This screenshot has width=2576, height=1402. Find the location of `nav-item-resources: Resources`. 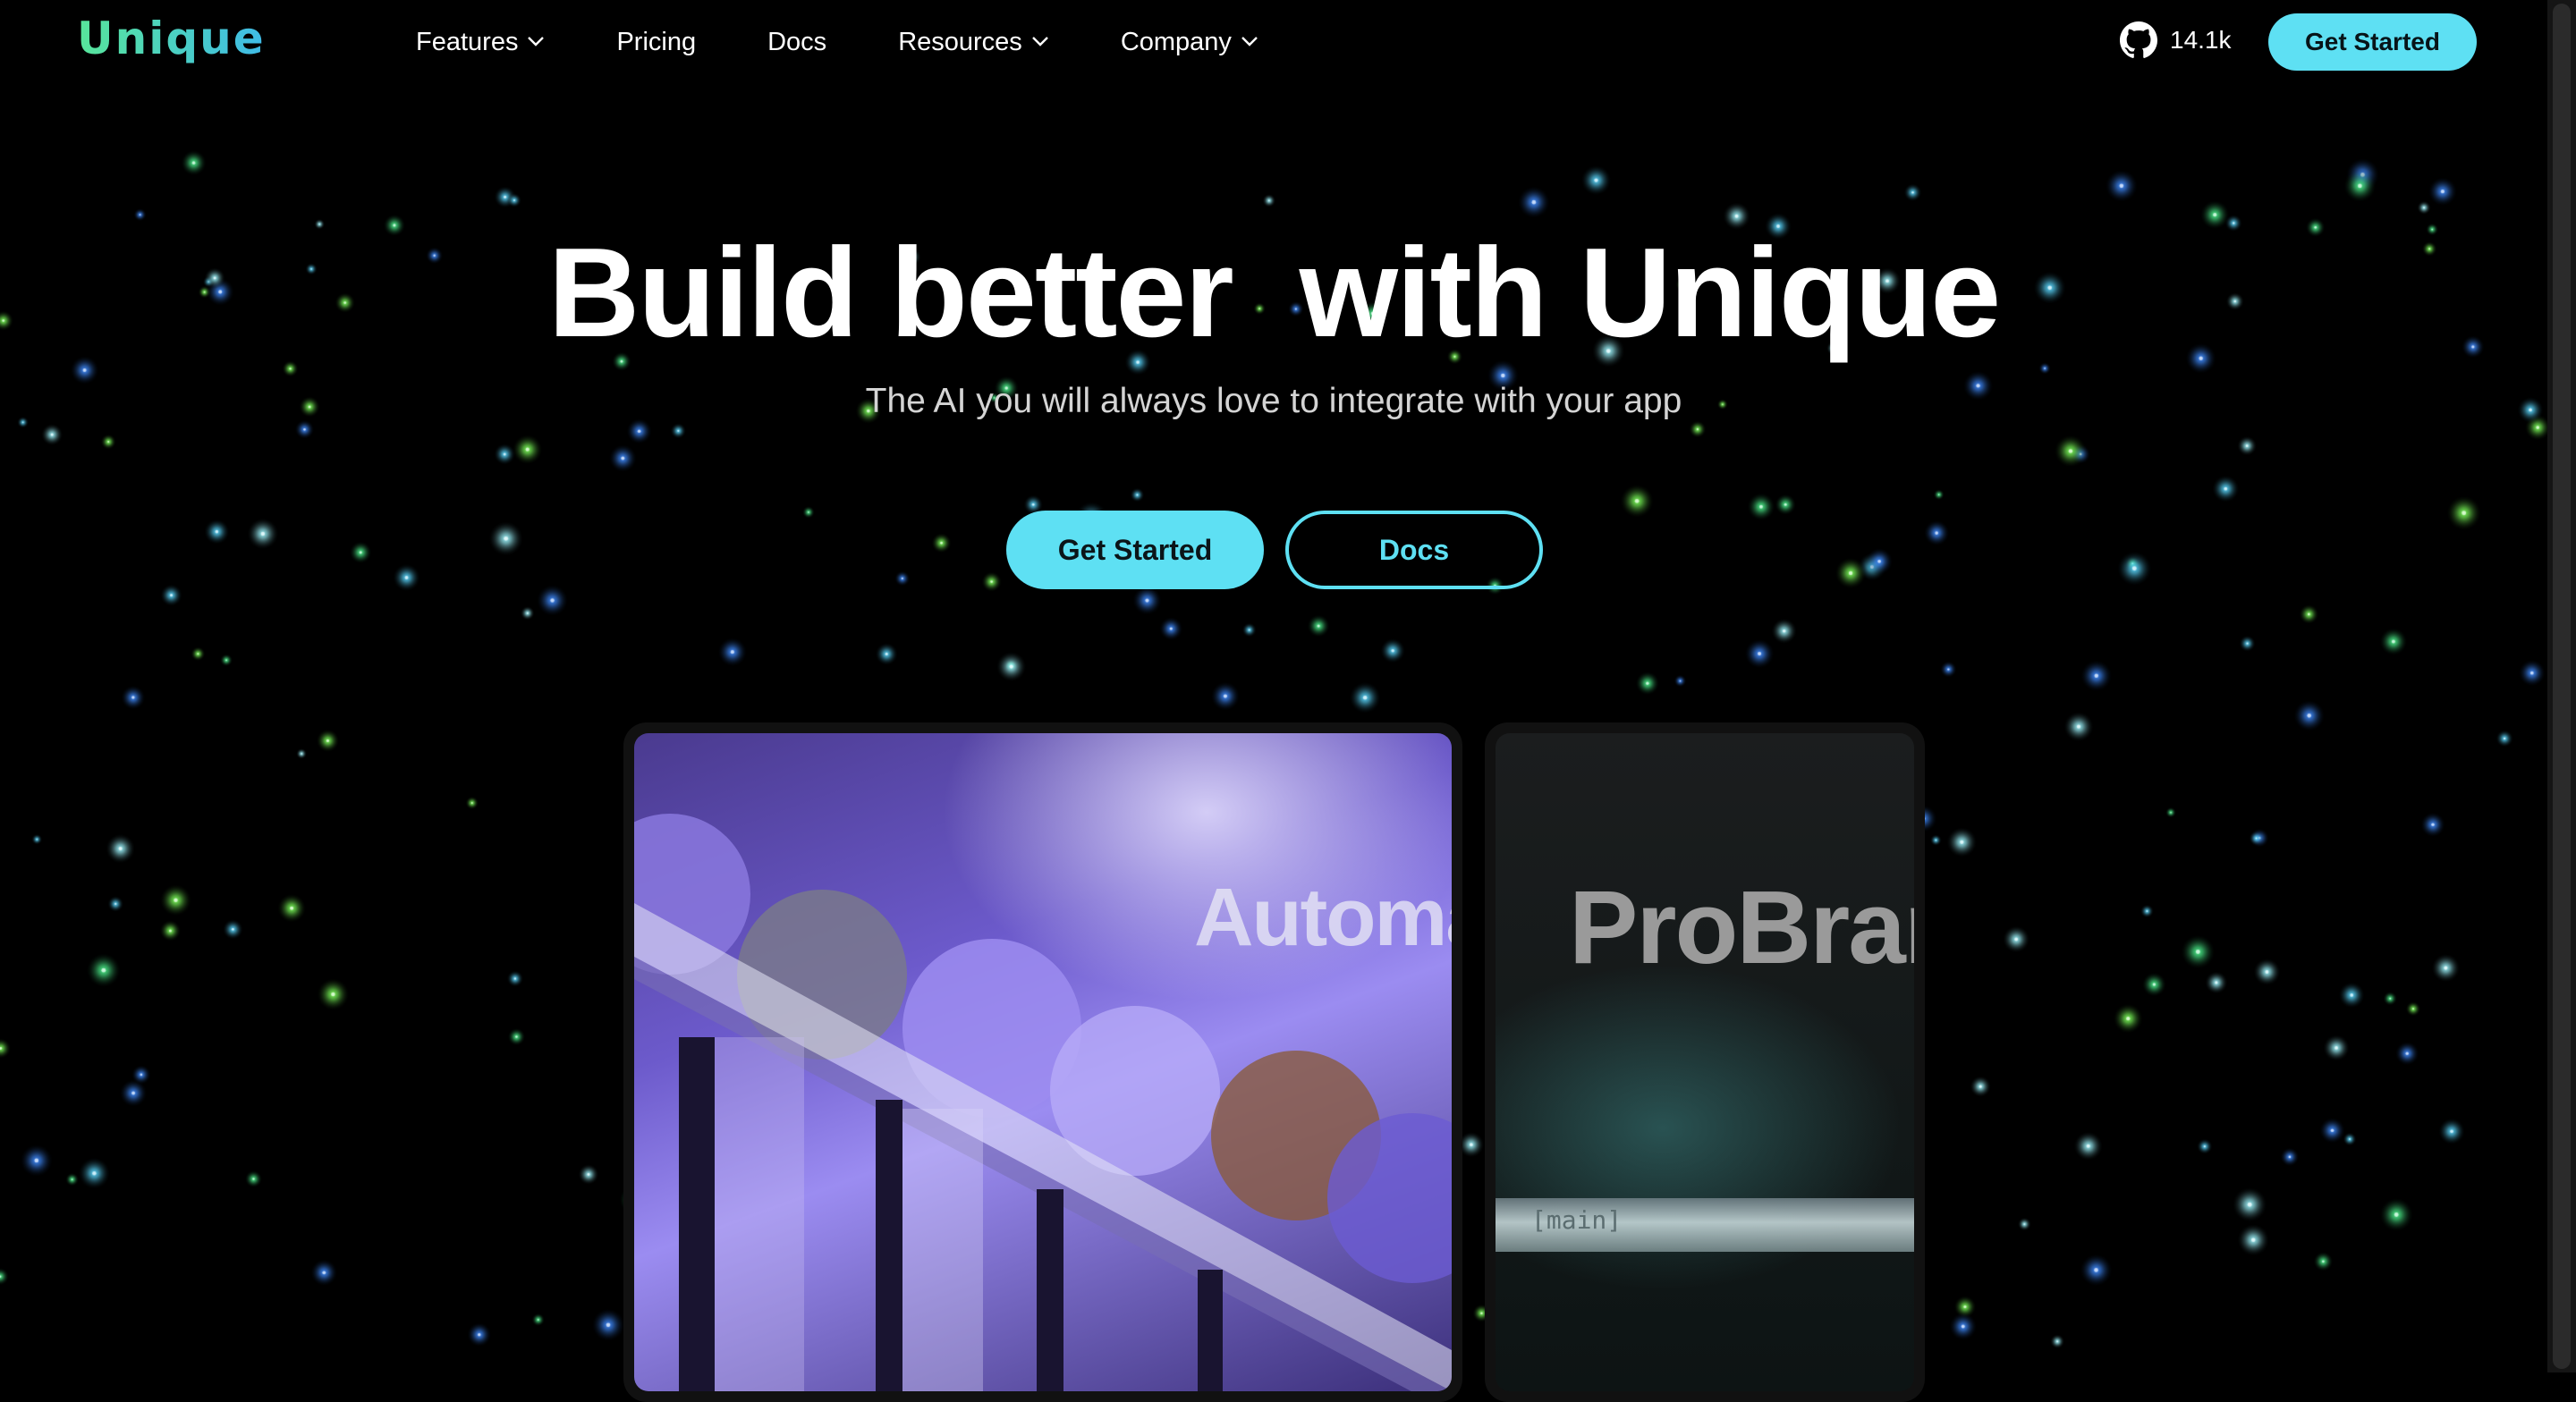

nav-item-resources: Resources is located at coordinates (973, 42).